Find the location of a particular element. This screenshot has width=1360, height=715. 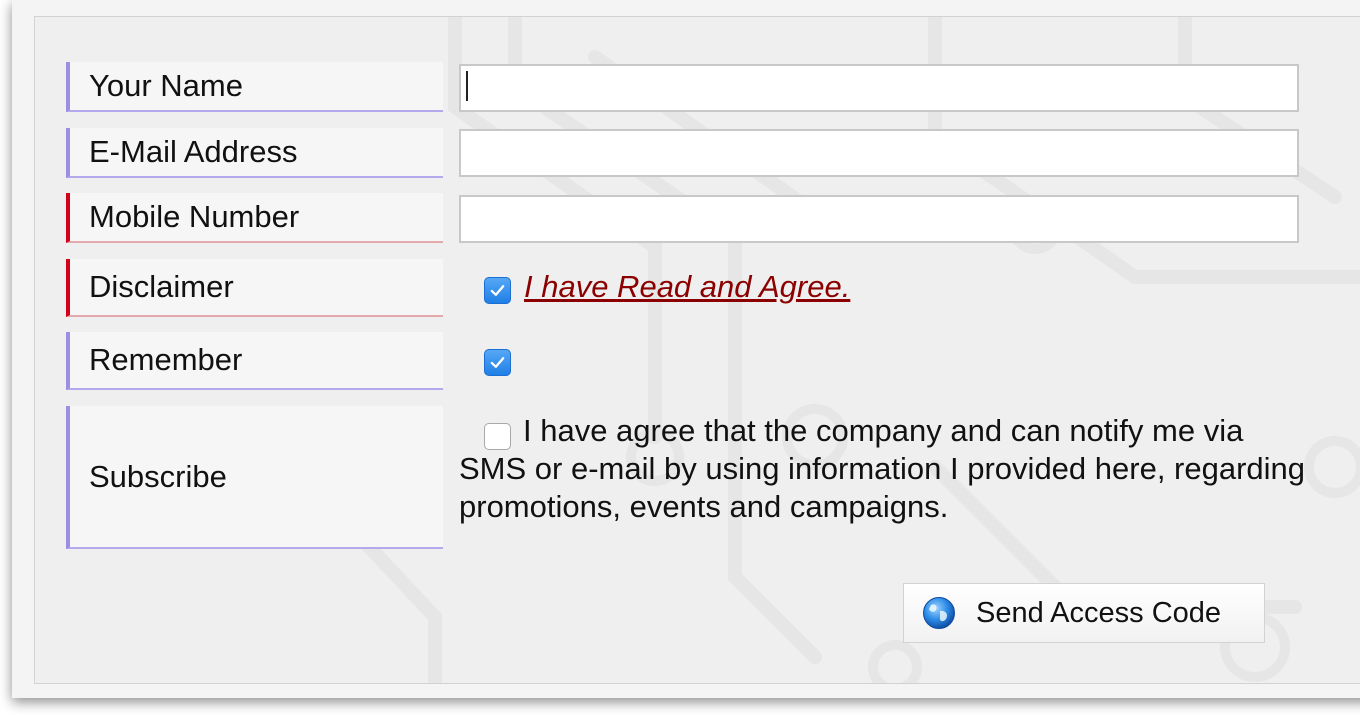

remember-checkbox is located at coordinates (497, 362).